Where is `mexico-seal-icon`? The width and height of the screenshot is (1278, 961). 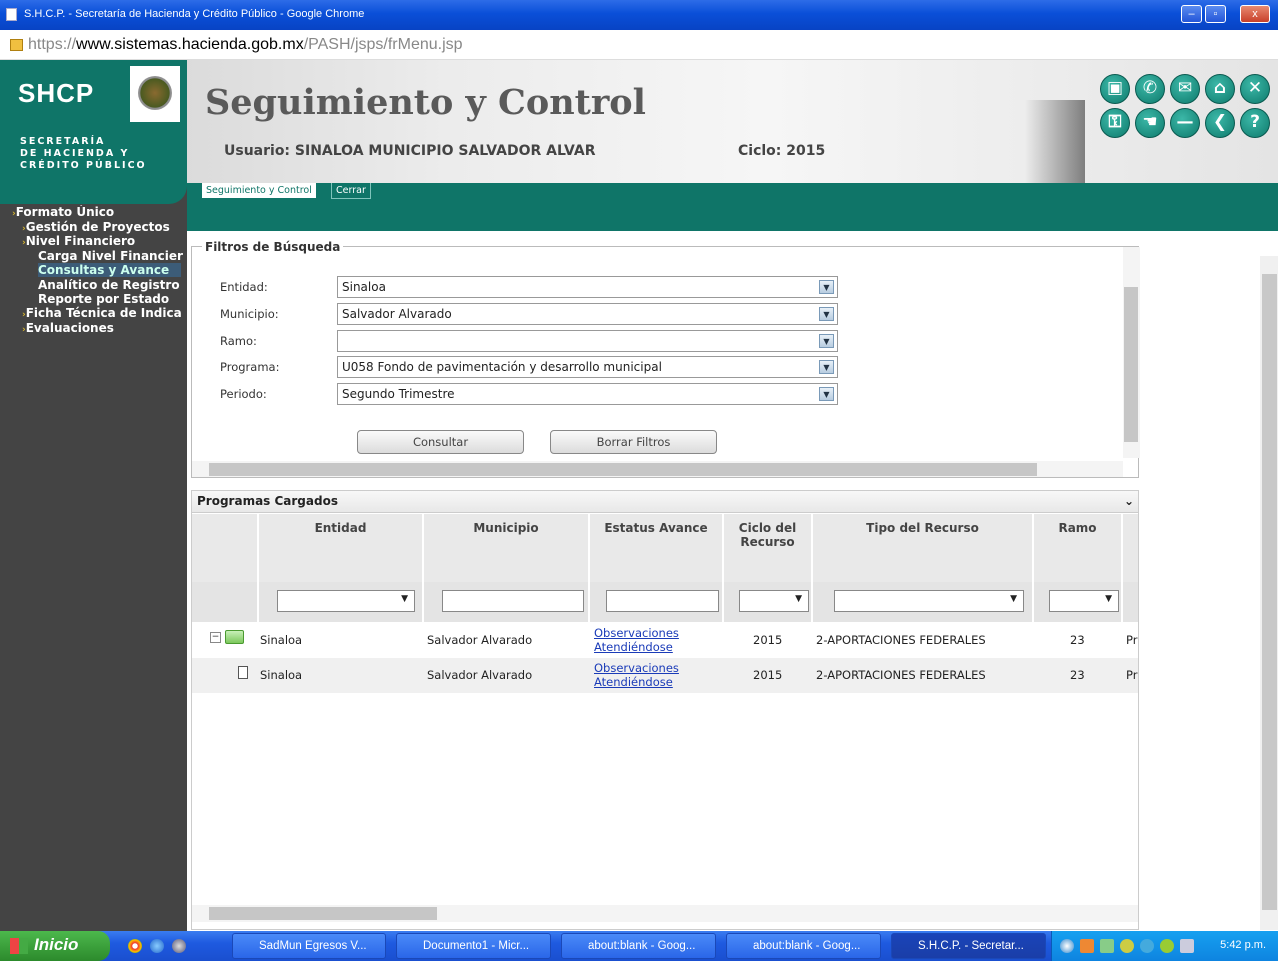 mexico-seal-icon is located at coordinates (155, 94).